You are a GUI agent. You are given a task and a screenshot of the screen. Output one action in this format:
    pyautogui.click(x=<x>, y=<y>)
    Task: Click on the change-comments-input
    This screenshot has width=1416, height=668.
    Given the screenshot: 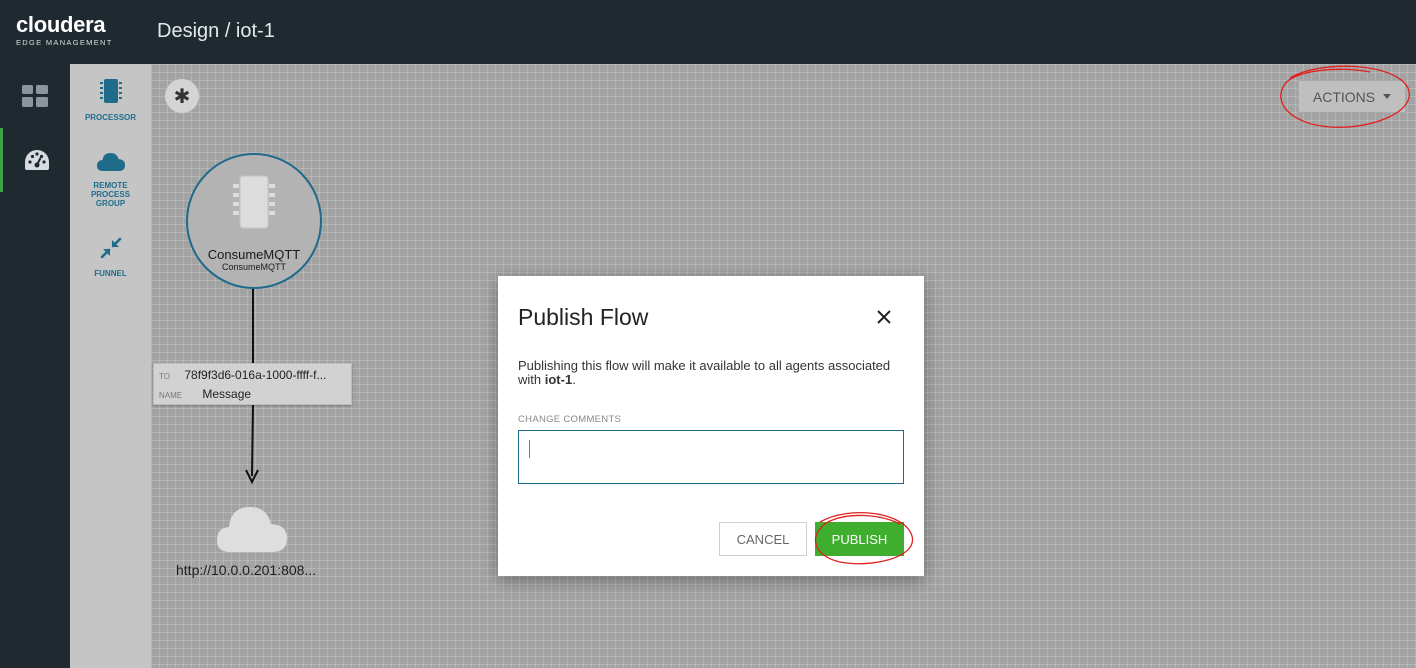 What is the action you would take?
    pyautogui.click(x=711, y=457)
    